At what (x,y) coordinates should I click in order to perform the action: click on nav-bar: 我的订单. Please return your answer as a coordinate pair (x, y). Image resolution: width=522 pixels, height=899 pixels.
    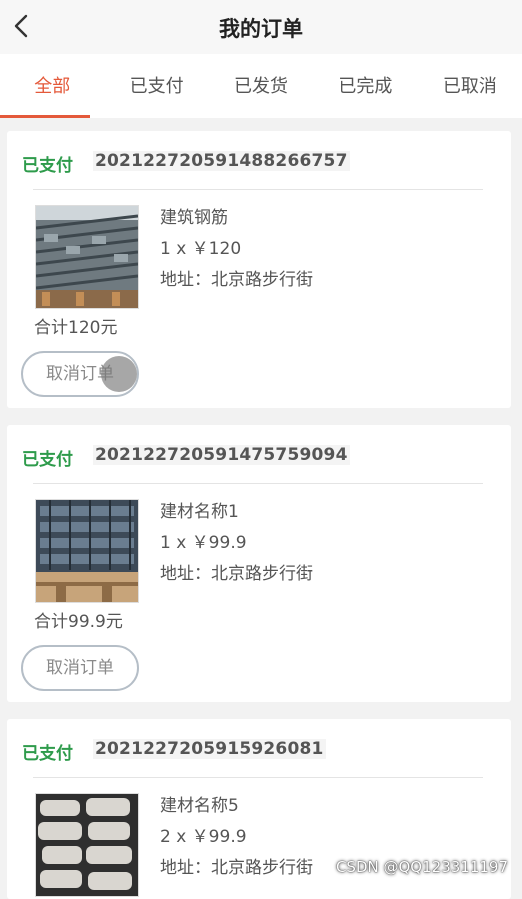
    Looking at the image, I should click on (261, 27).